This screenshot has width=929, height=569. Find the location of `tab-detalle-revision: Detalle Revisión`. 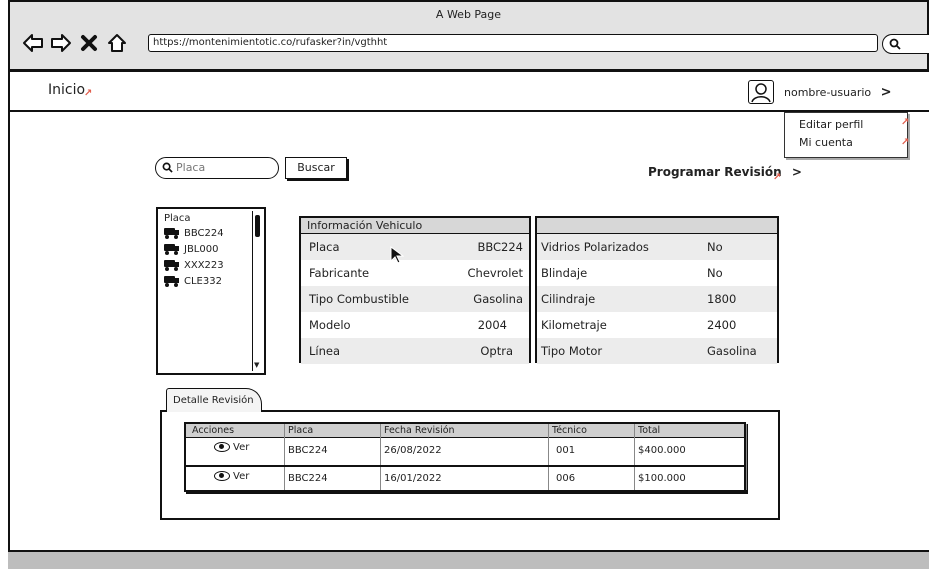

tab-detalle-revision: Detalle Revisión is located at coordinates (214, 400).